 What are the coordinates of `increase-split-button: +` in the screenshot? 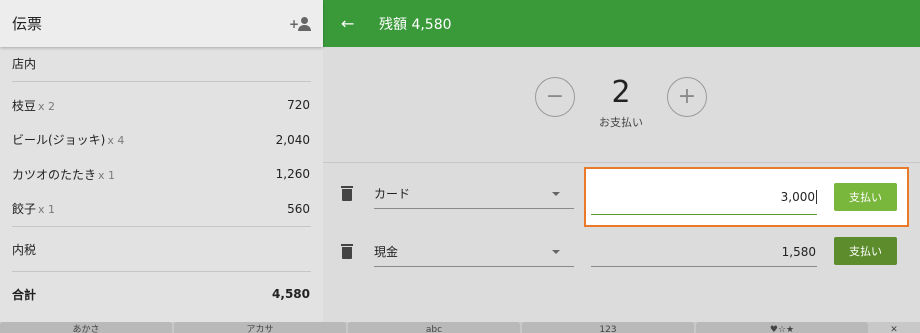 It's located at (687, 97).